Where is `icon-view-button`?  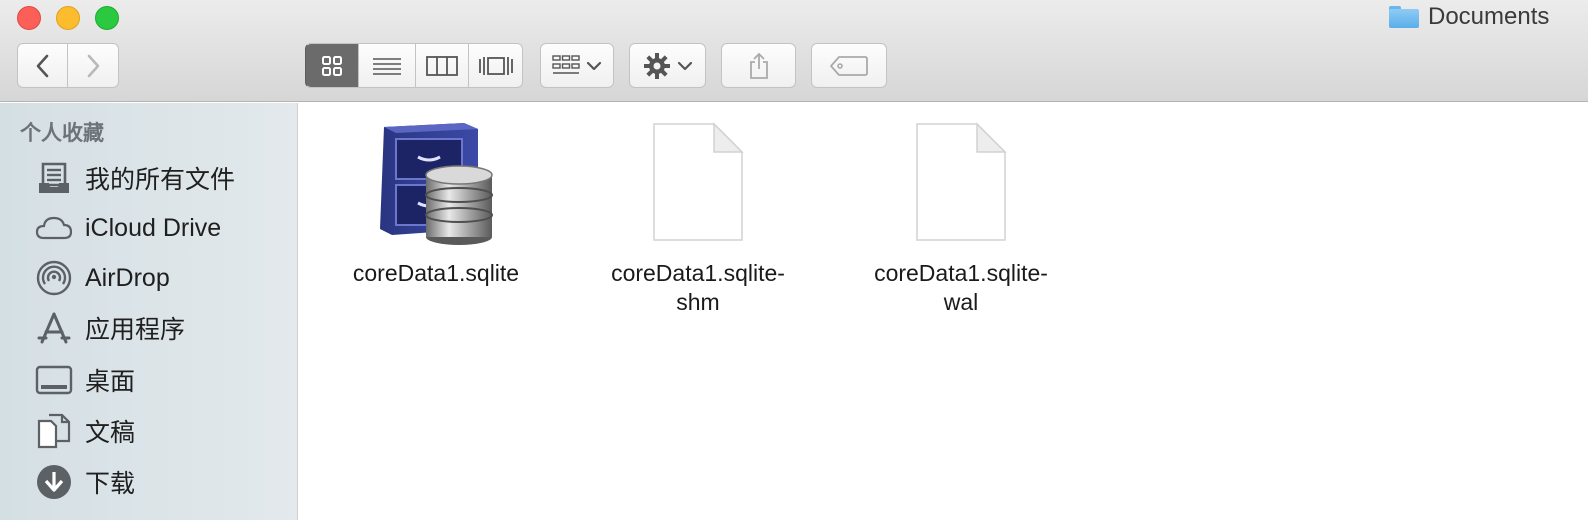
icon-view-button is located at coordinates (332, 65).